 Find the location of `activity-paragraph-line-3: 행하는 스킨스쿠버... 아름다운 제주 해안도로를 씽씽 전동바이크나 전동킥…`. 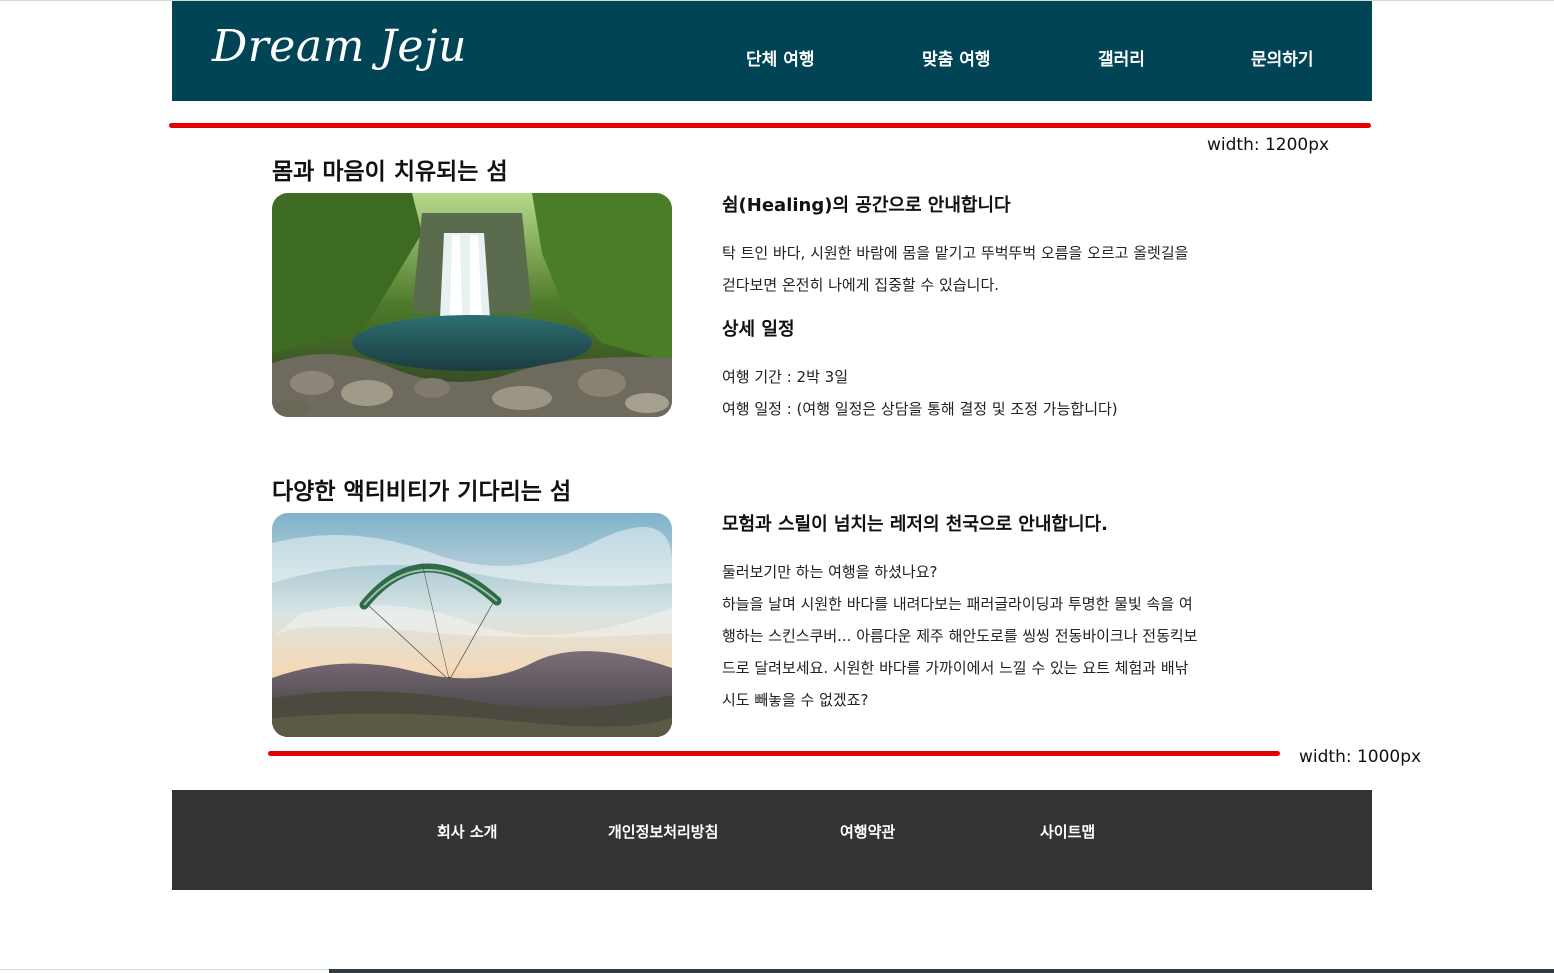

activity-paragraph-line-3: 행하는 스킨스쿠버... 아름다운 제주 해안도로를 씽씽 전동바이크나 전동킥… is located at coordinates (960, 636).